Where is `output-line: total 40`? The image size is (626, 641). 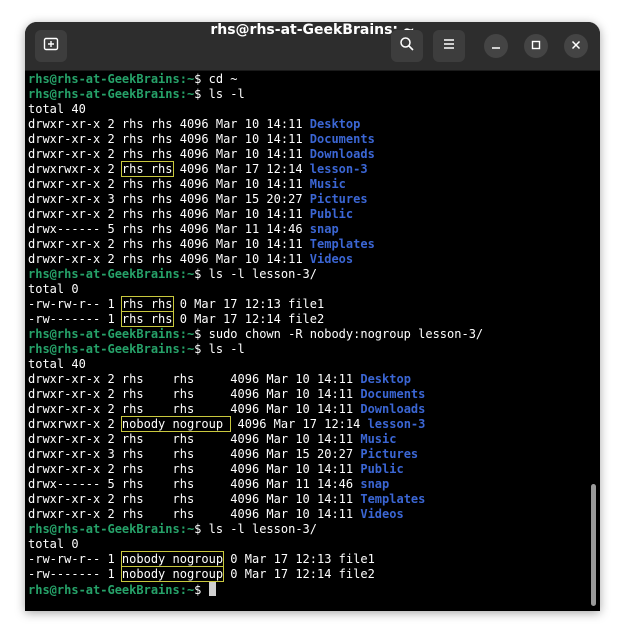
output-line: total 40 is located at coordinates (305, 364).